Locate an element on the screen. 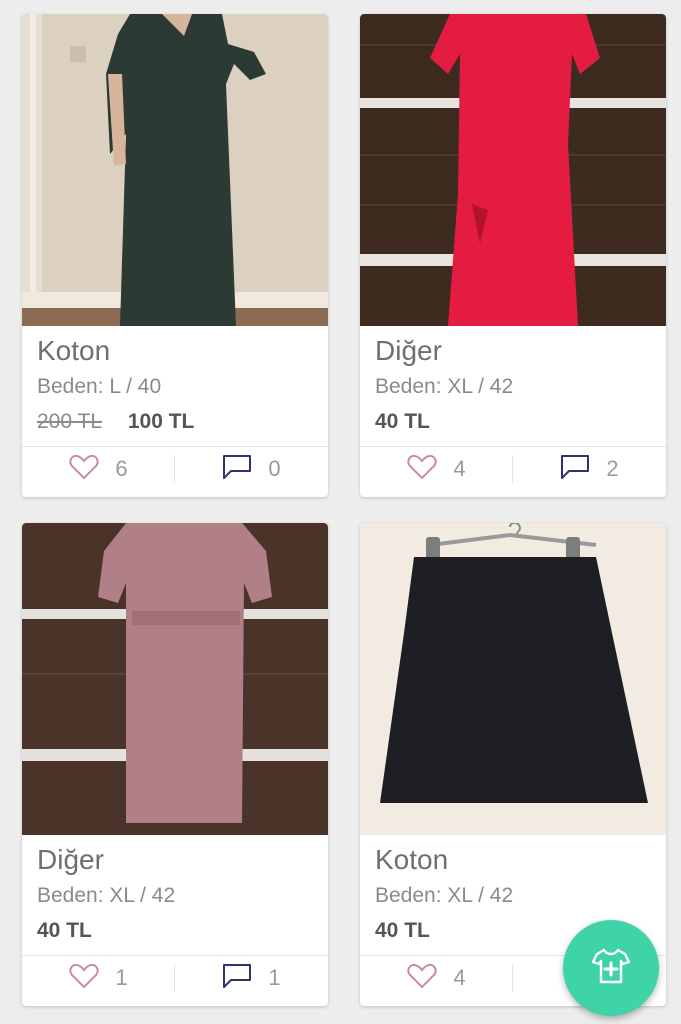  old-price: 200 TL is located at coordinates (69, 421).